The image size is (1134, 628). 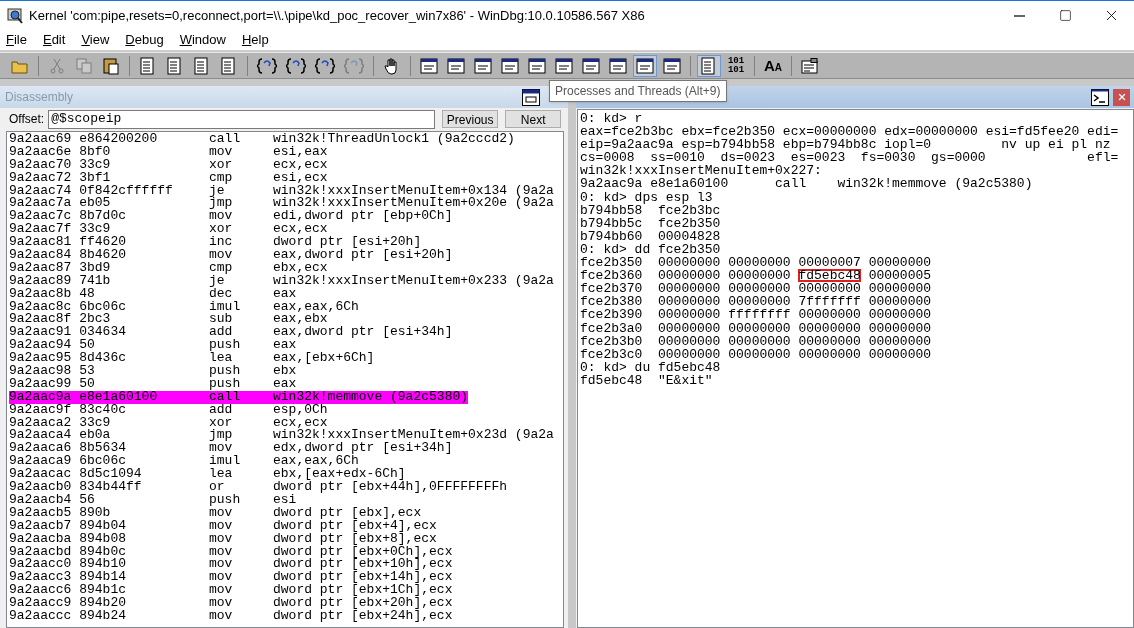 I want to click on menu-item: Help, so click(x=255, y=40).